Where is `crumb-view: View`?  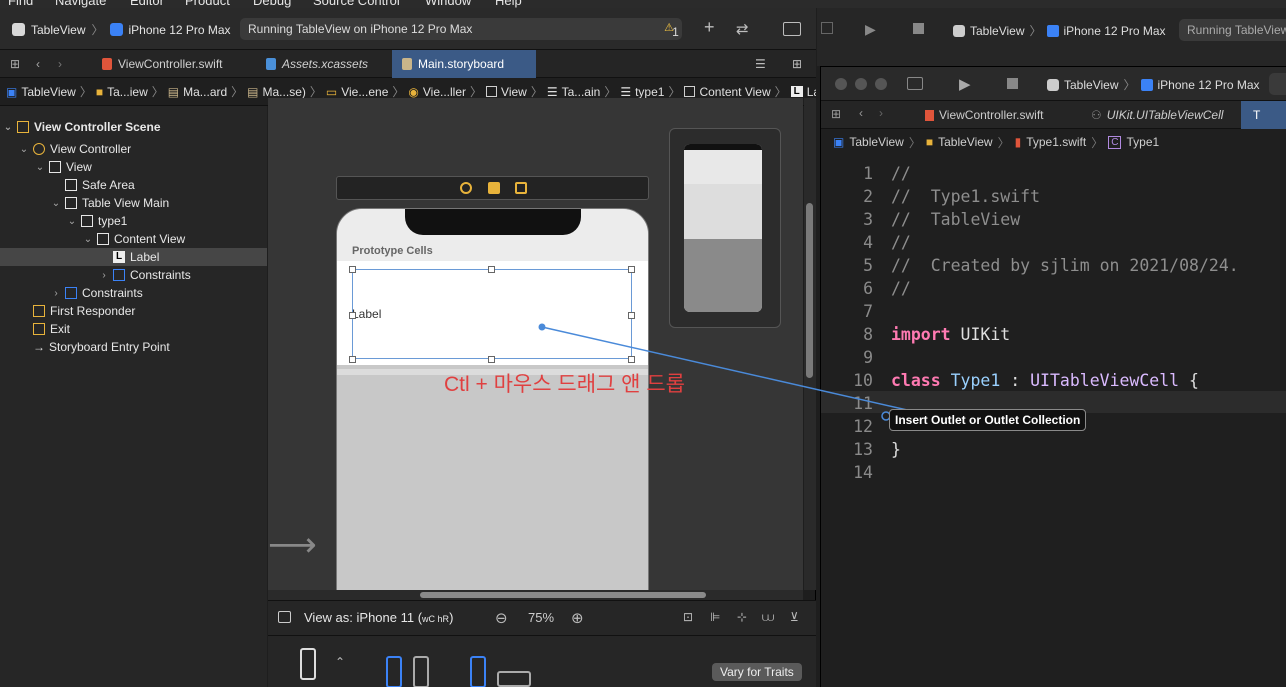
crumb-view: View is located at coordinates (506, 92).